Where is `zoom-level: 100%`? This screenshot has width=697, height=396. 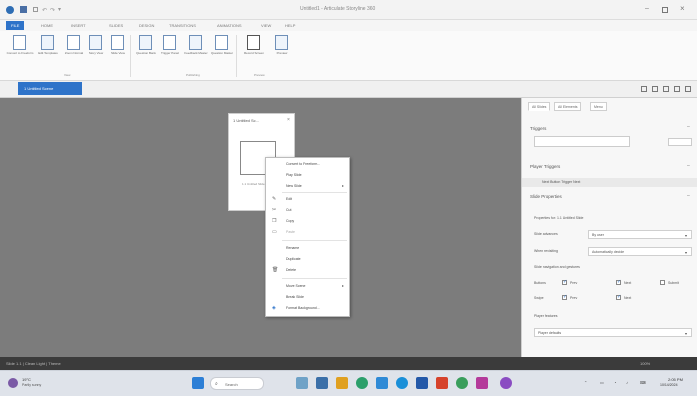
zoom-level: 100% is located at coordinates (645, 363).